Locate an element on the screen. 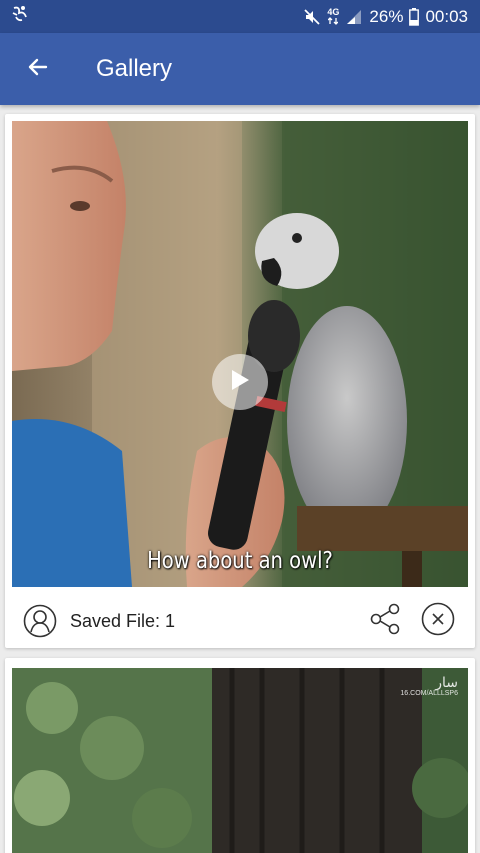 Image resolution: width=480 pixels, height=853 pixels. video-caption: How about an owl? is located at coordinates (240, 561).